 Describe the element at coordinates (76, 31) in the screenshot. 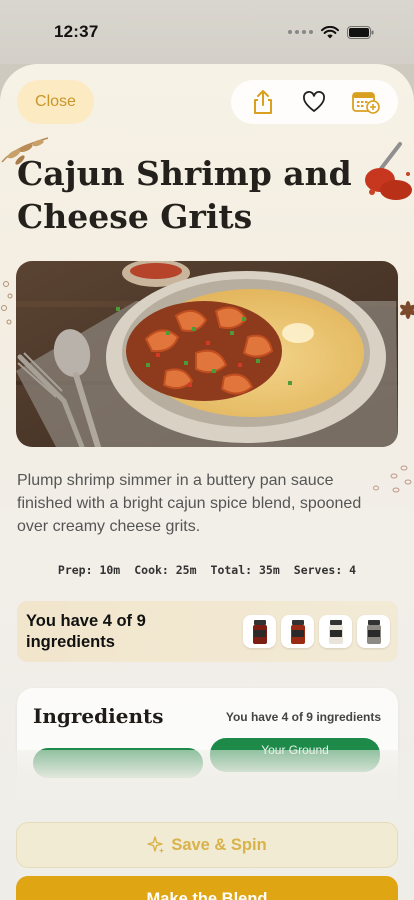

I see `status-time: 12:37` at that location.